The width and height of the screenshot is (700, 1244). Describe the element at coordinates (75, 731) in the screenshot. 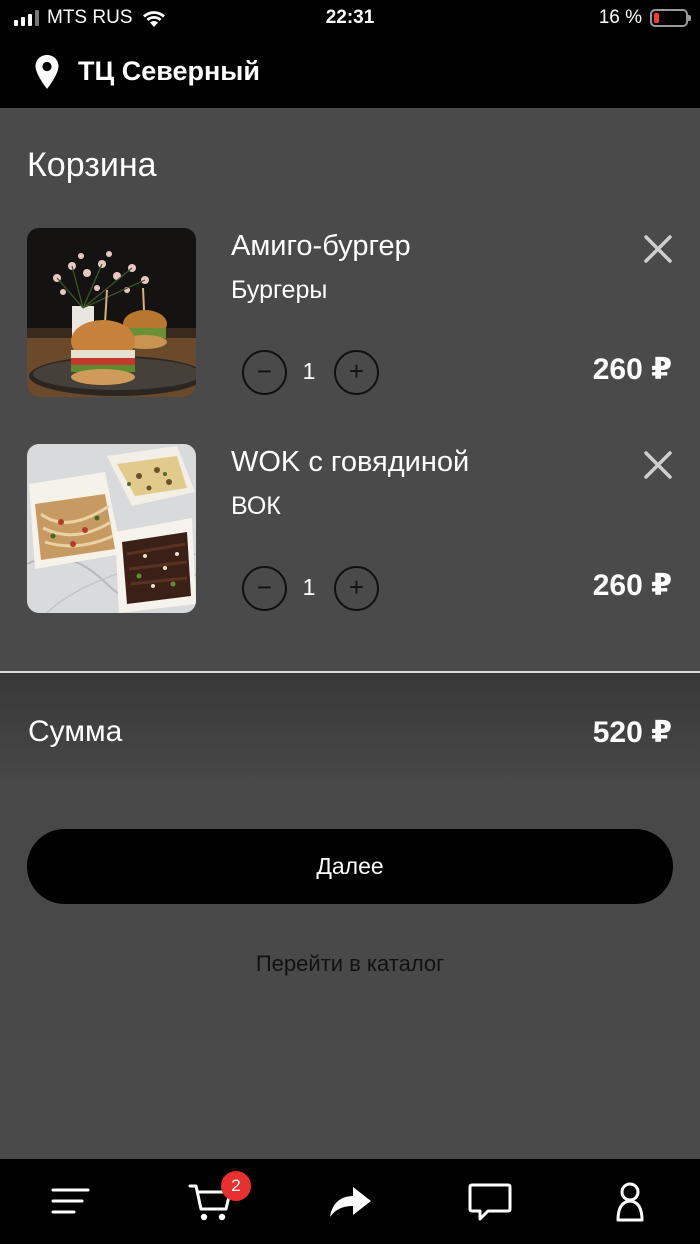

I see `sum-label: Сумма` at that location.